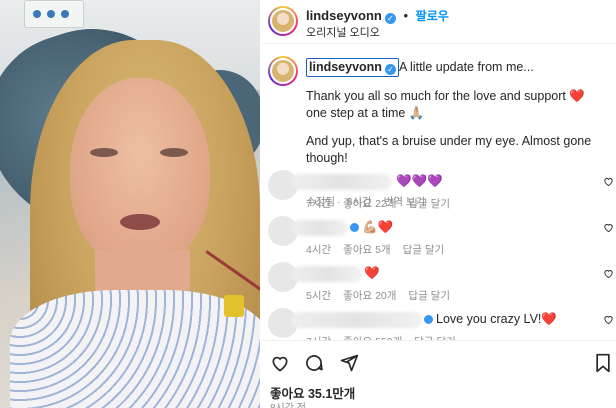  I want to click on follow-button: 팔로우, so click(432, 16).